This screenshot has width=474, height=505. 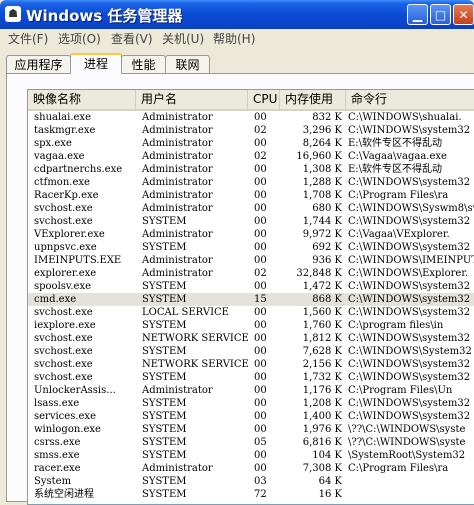 I want to click on process-command-line: \SystemRoot\System32, so click(x=407, y=455).